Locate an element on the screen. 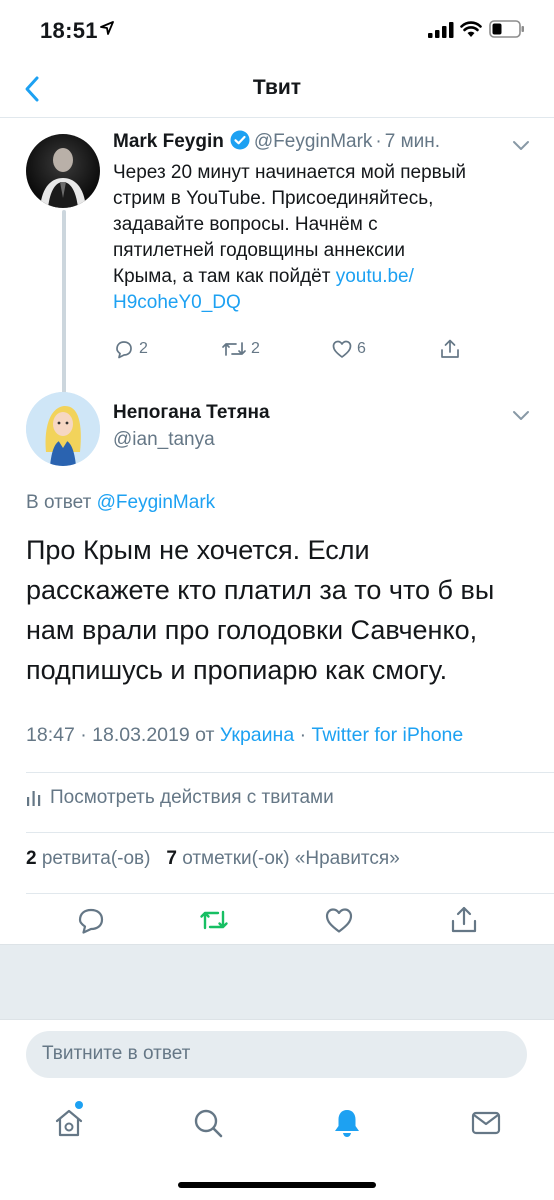 The image size is (554, 1200). cellular-signal-icon is located at coordinates (441, 30).